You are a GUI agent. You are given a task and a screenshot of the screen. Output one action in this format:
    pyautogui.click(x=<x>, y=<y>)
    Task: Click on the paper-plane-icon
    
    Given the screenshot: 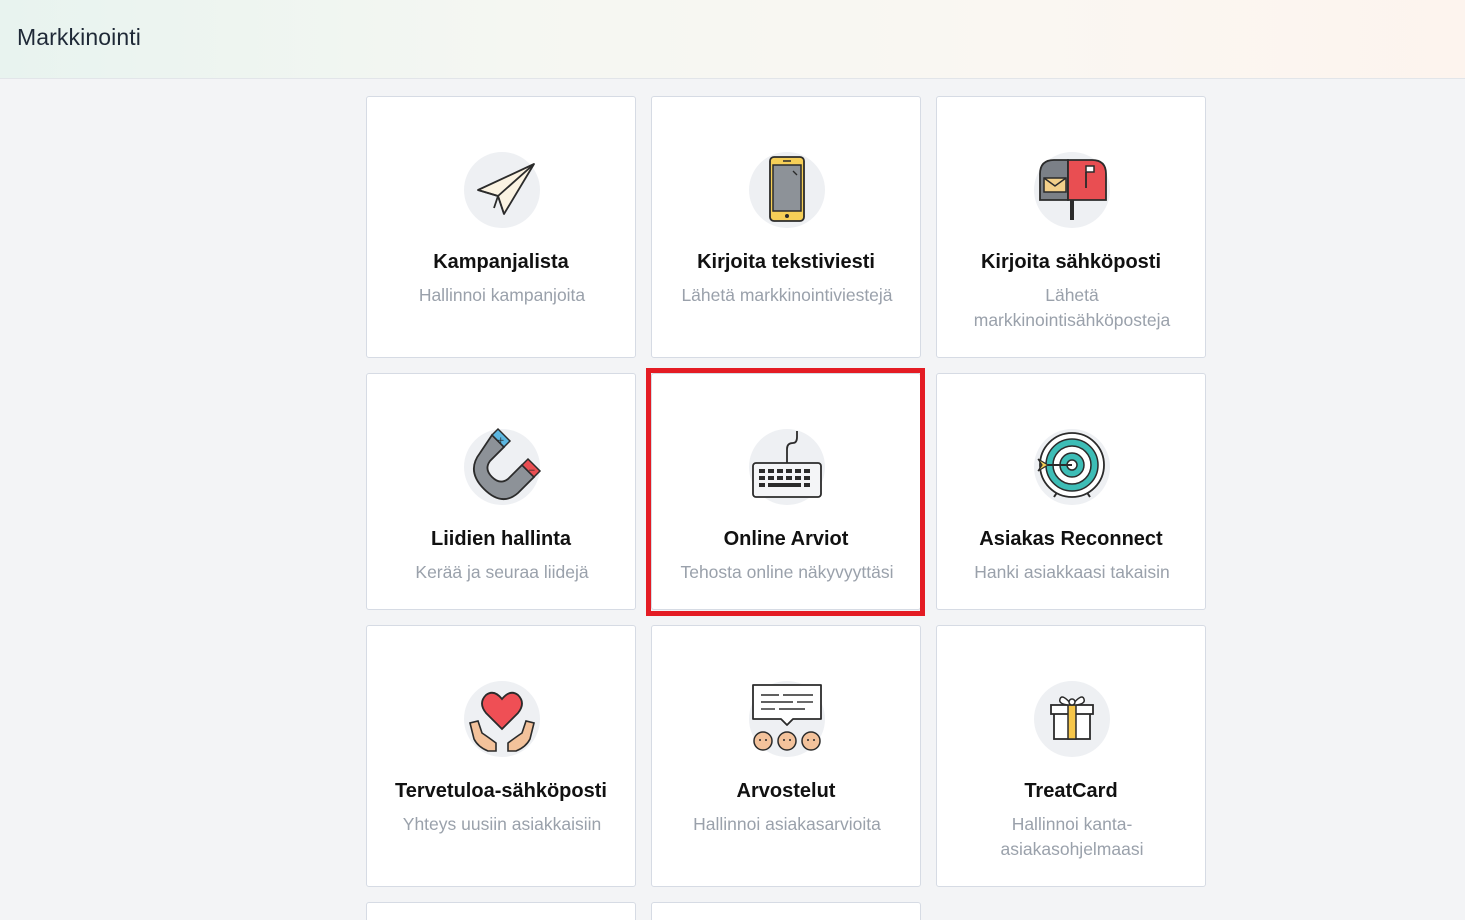 What is the action you would take?
    pyautogui.click(x=502, y=190)
    